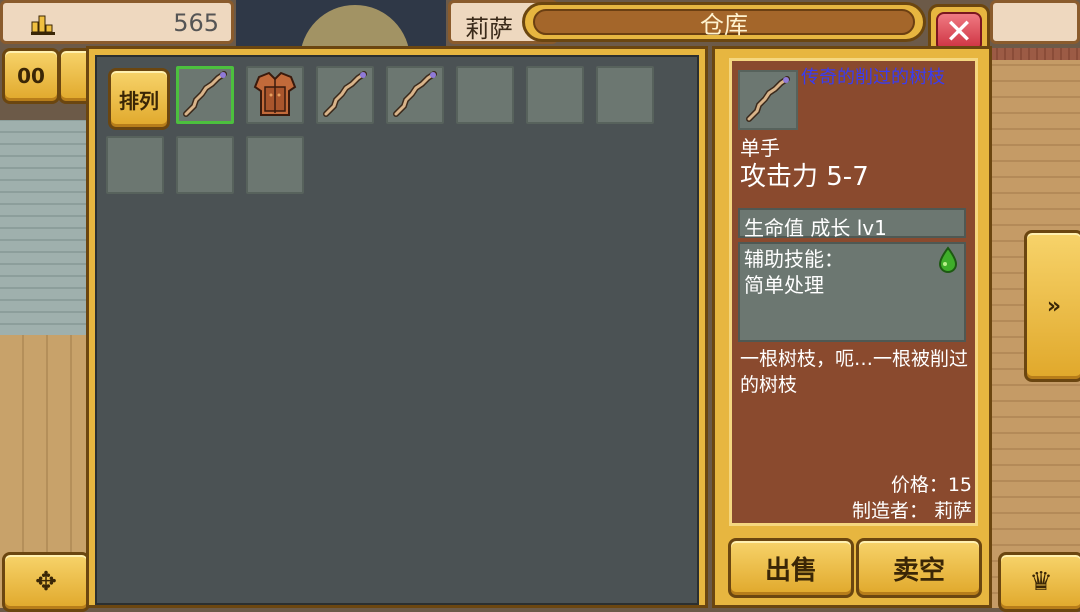 This screenshot has height=612, width=1080. I want to click on detail-maker: 制造者： 莉萨, so click(911, 511).